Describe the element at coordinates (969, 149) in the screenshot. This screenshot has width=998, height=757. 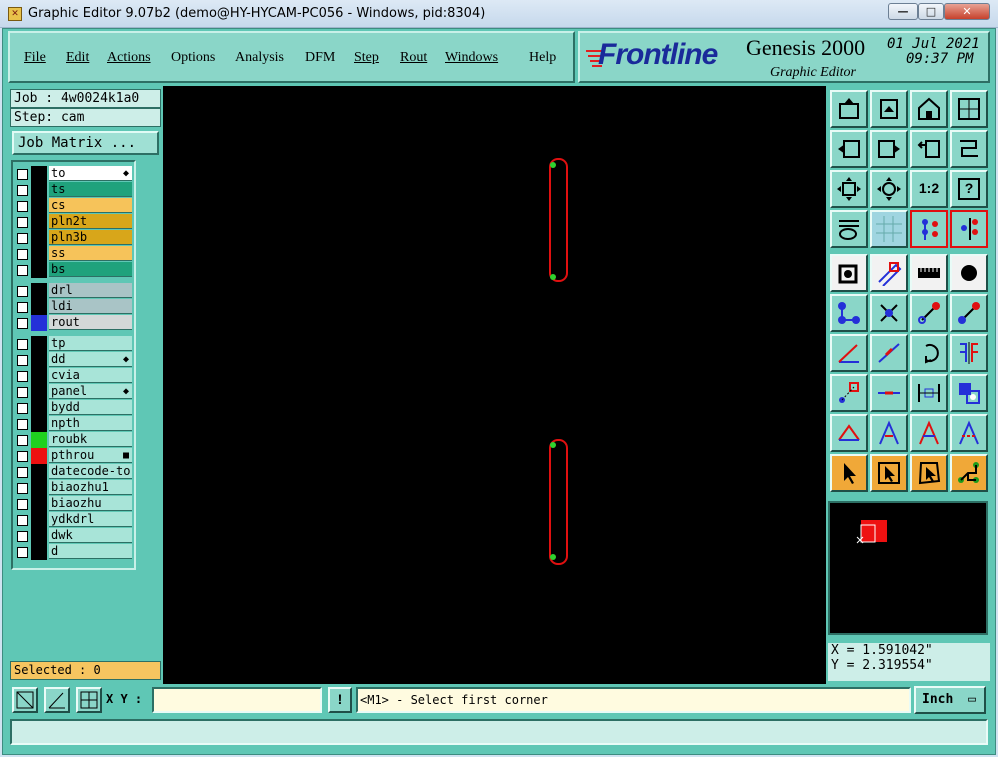
I see `redraw-icon` at that location.